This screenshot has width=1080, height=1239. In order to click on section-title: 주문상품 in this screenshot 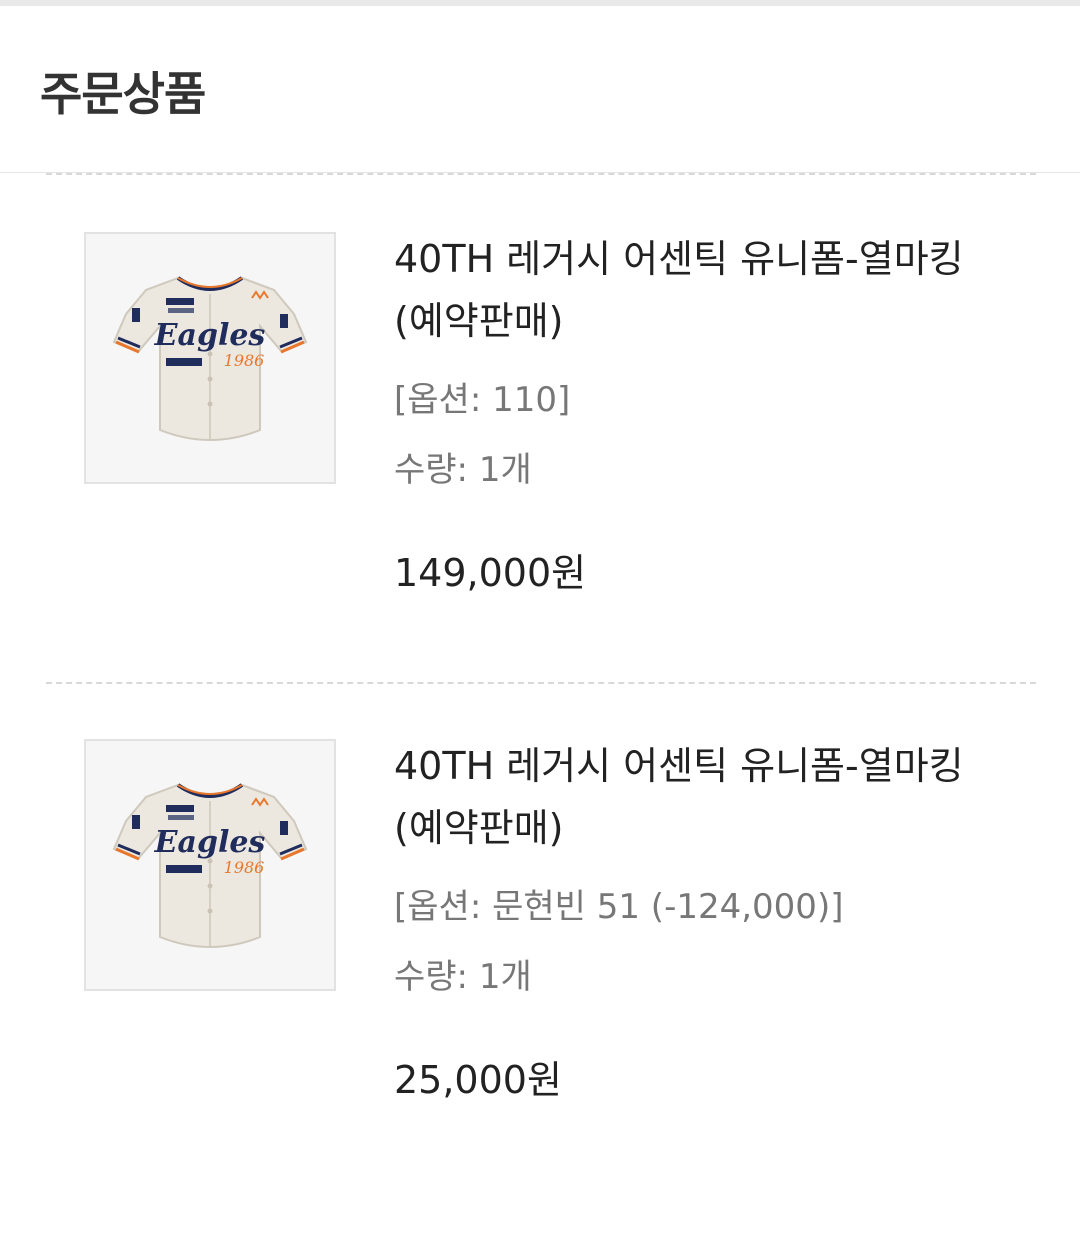, I will do `click(123, 94)`.